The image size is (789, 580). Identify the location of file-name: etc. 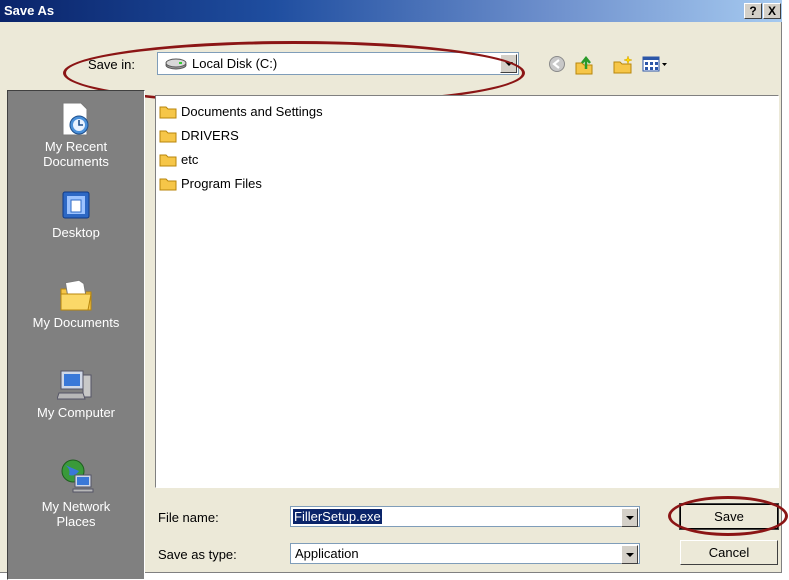
(190, 159).